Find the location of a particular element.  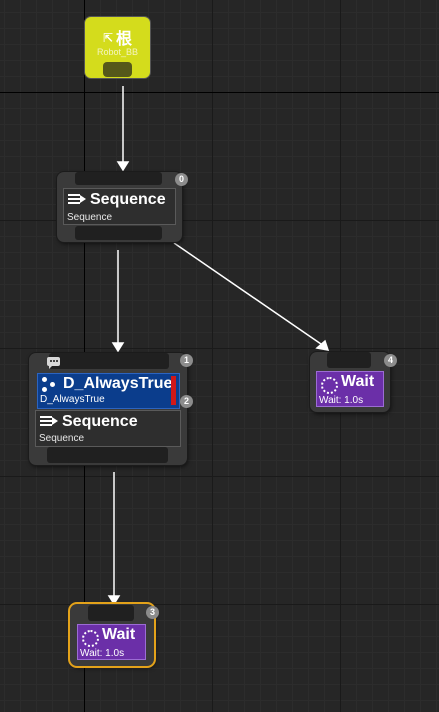

sequence-top-name: Sequence is located at coordinates (128, 199).